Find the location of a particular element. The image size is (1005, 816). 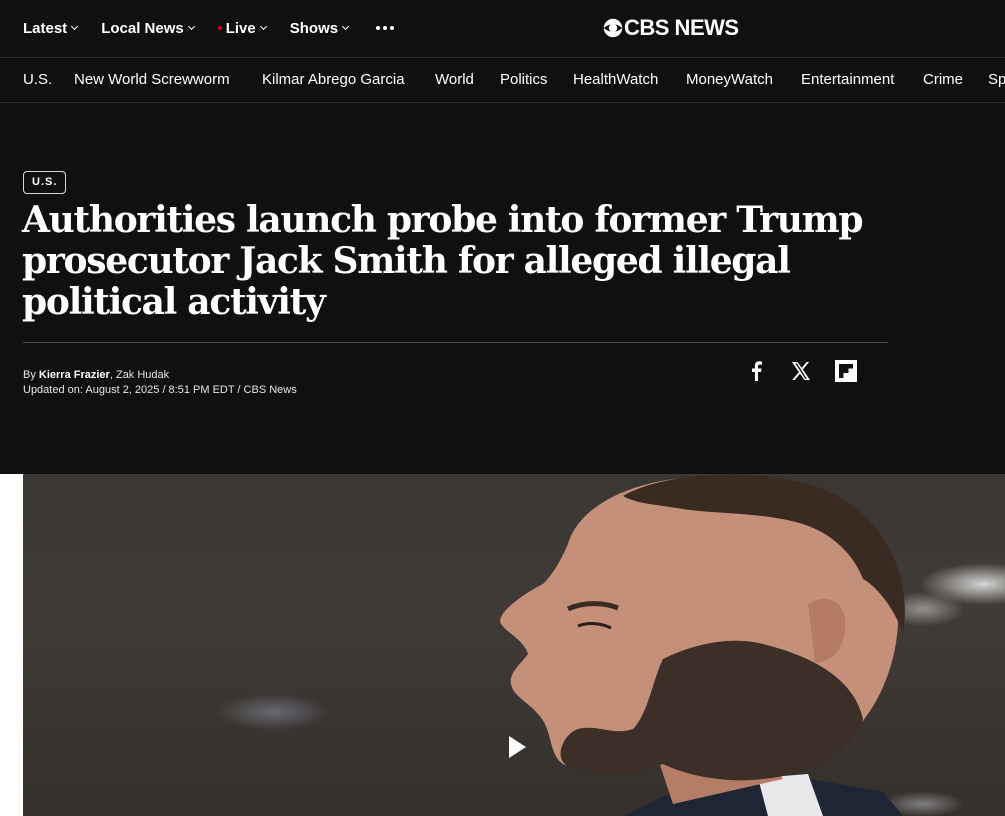

flipboard-icon is located at coordinates (846, 371).